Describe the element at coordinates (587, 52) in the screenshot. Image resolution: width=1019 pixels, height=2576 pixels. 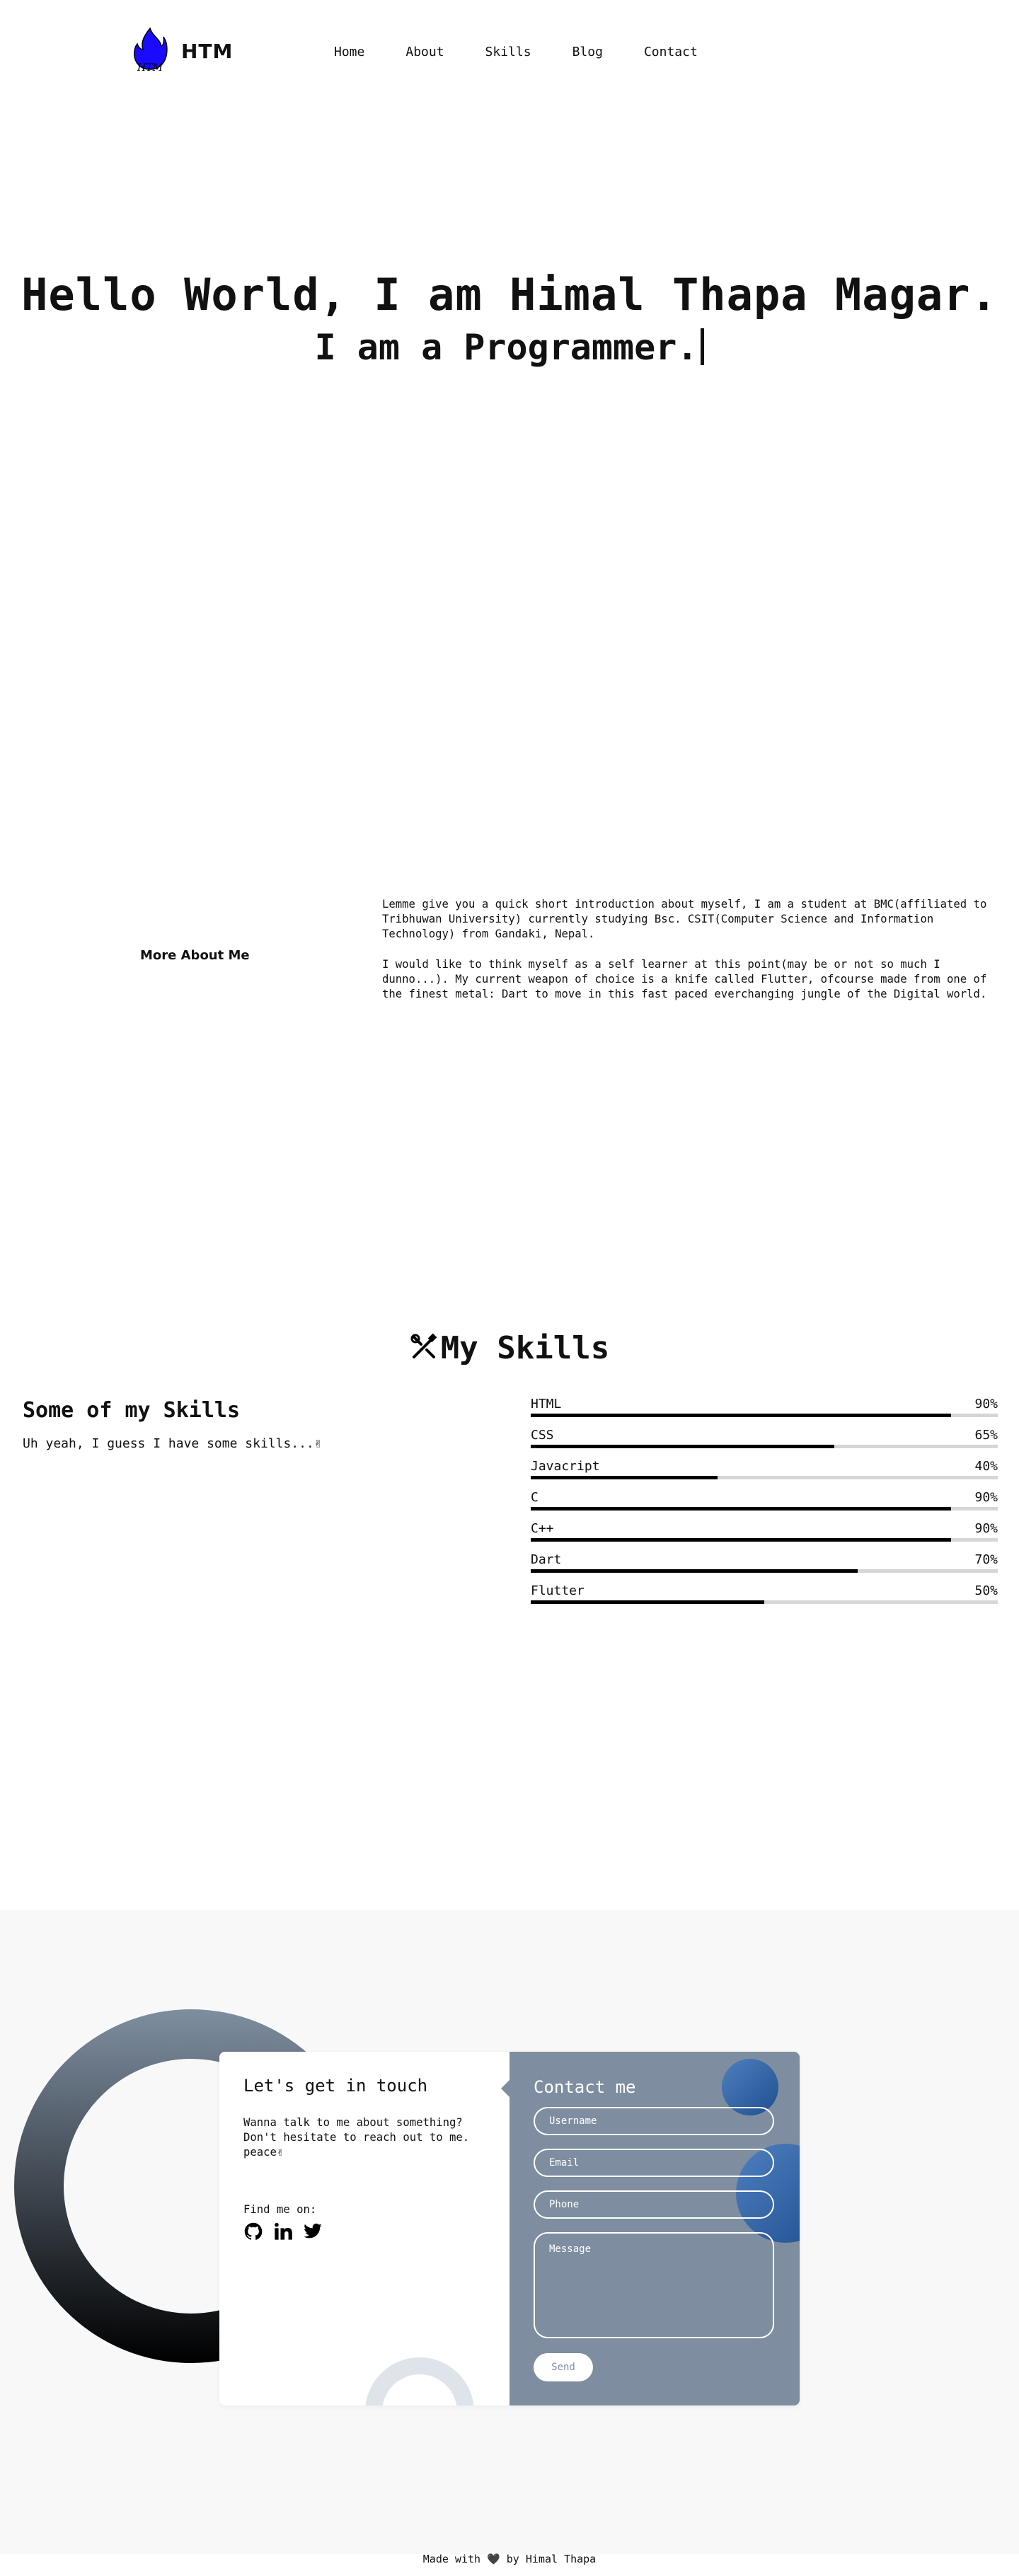
I see `nav-blog: Blog` at that location.